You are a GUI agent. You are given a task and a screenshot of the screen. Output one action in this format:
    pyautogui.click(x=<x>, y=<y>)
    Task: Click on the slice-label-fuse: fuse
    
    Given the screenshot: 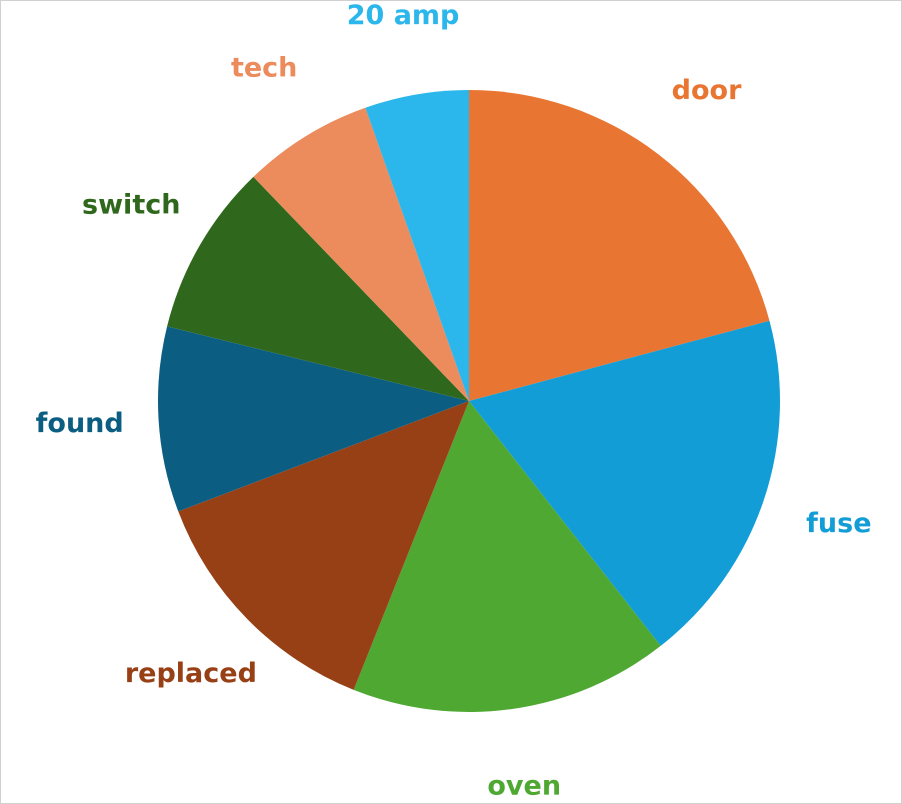 What is the action you would take?
    pyautogui.click(x=838, y=523)
    